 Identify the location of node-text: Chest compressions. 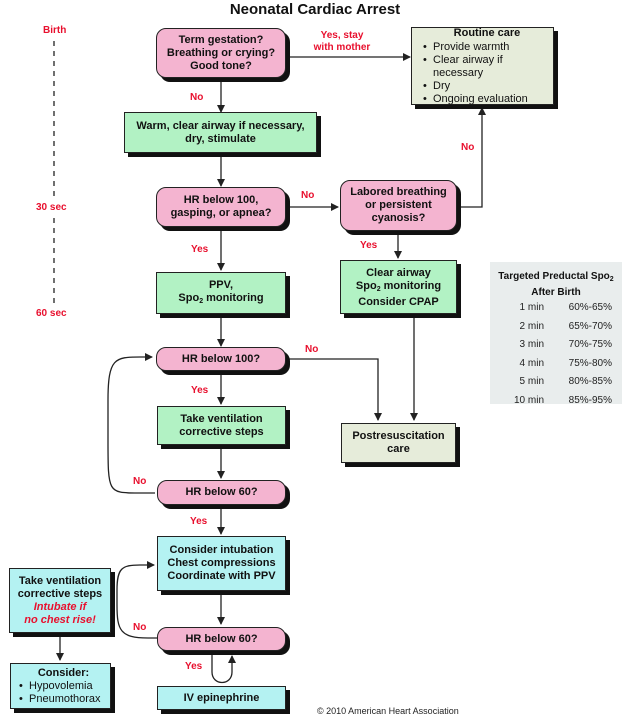
(221, 563).